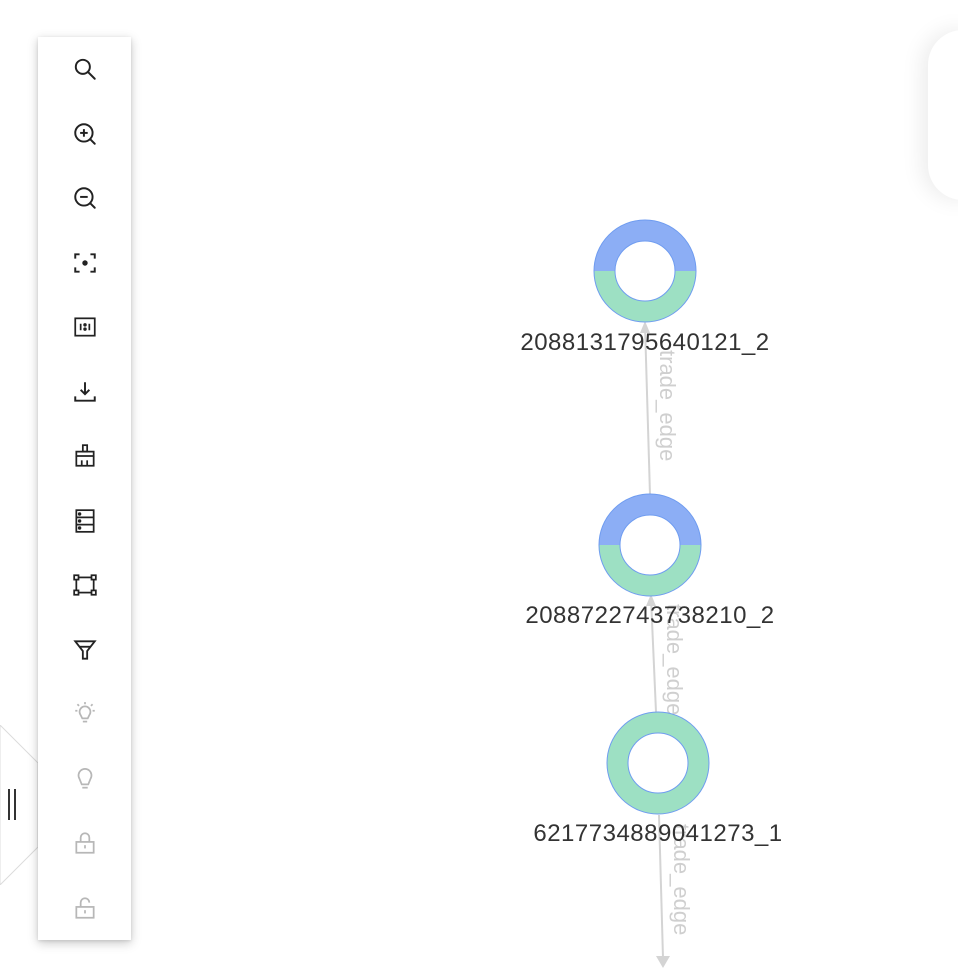 The image size is (958, 968). Describe the element at coordinates (649, 615) in the screenshot. I see `node-label: 2088722743738210_2` at that location.